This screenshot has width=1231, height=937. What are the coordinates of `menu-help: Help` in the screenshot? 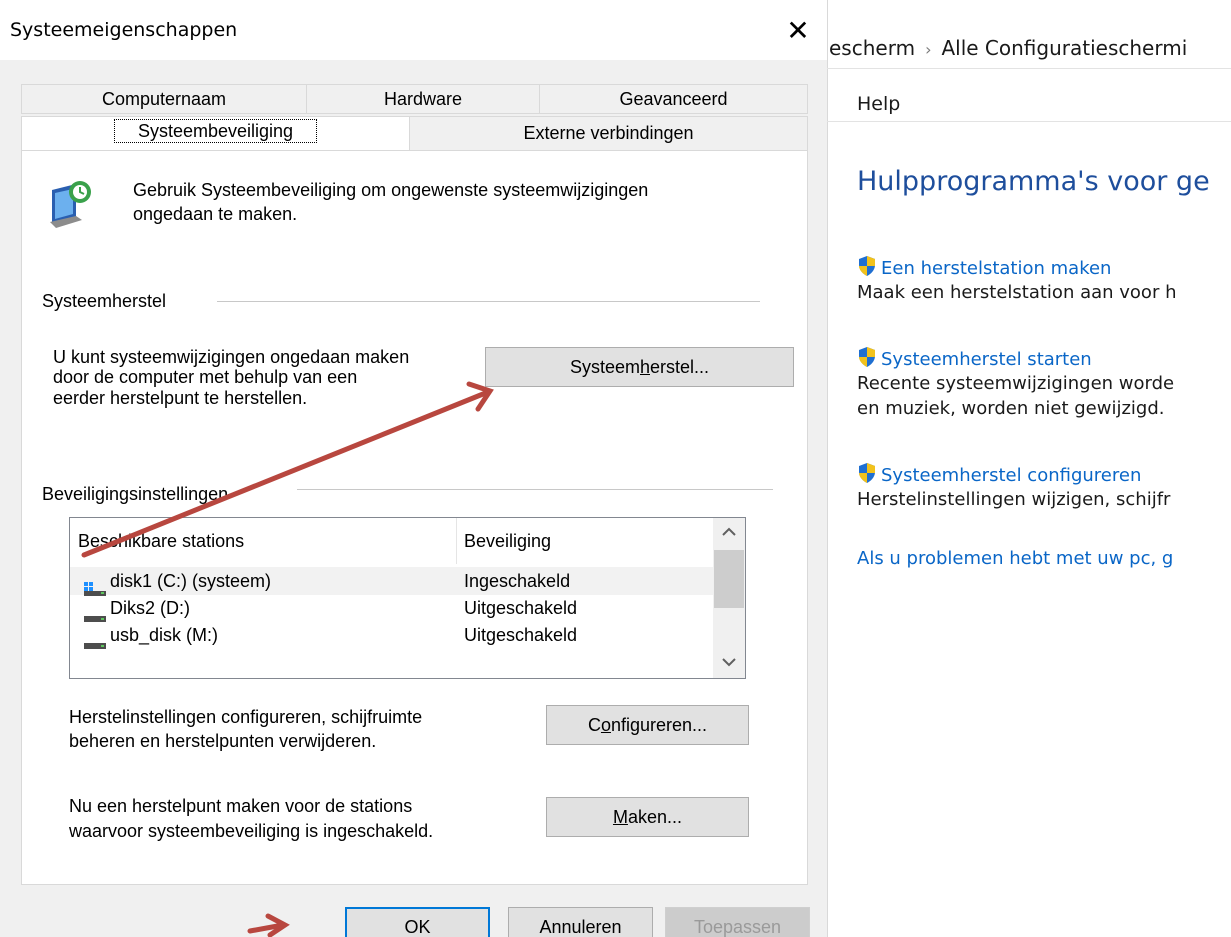 It's located at (878, 104).